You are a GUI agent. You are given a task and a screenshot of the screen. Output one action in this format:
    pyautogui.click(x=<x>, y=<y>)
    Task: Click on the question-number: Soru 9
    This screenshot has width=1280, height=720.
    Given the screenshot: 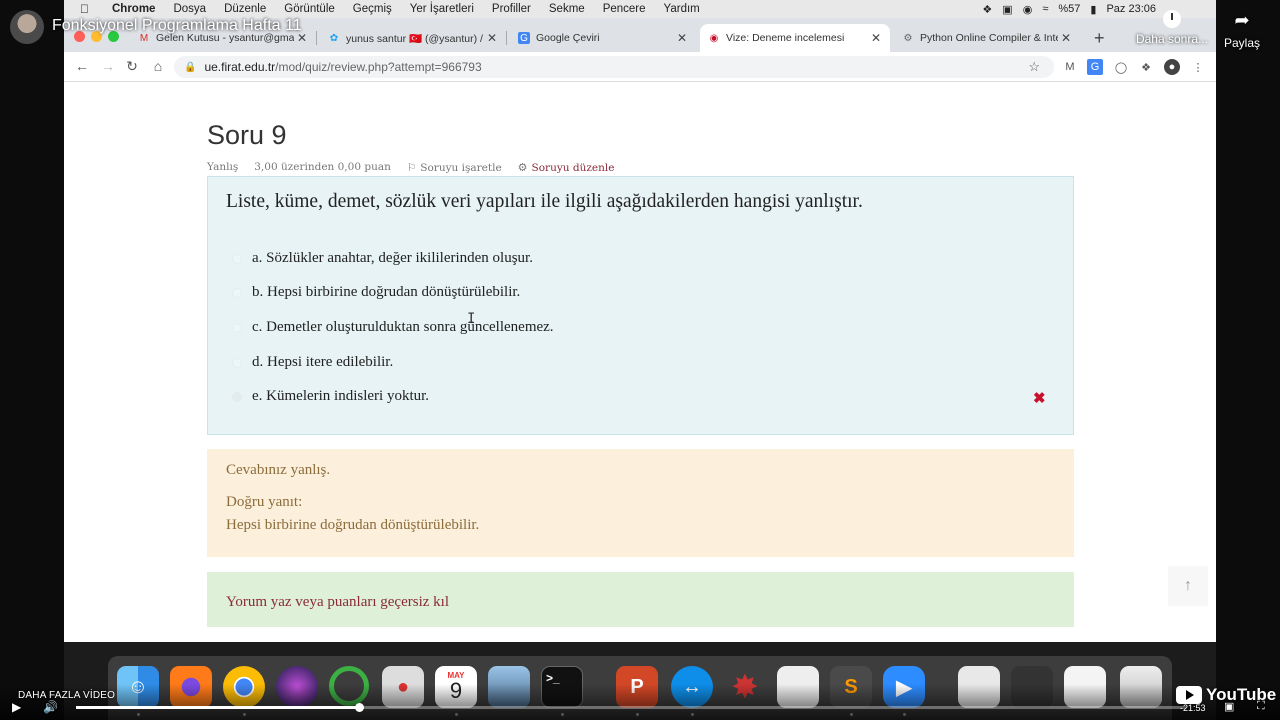 What is the action you would take?
    pyautogui.click(x=247, y=135)
    